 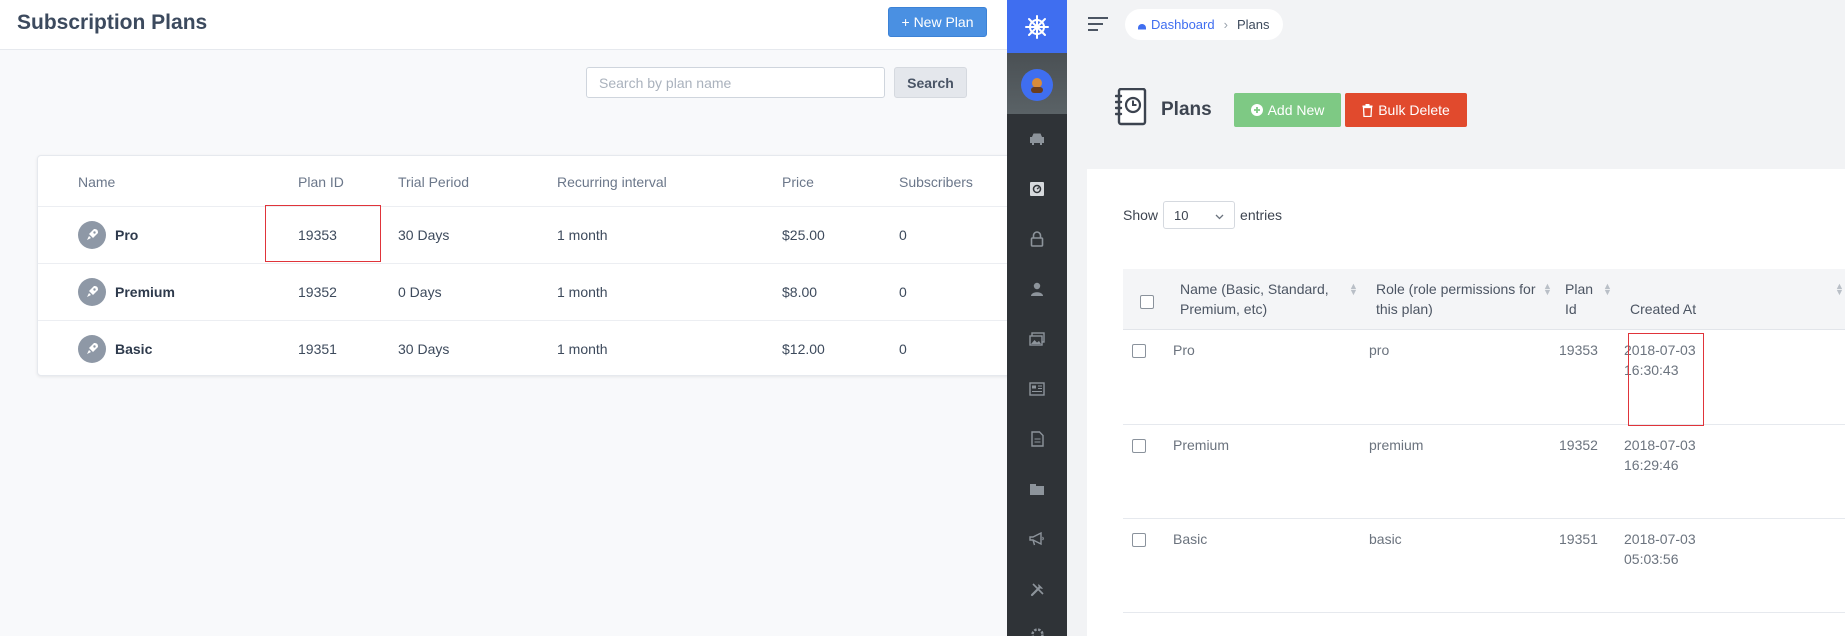 What do you see at coordinates (321, 182) in the screenshot?
I see `column-header-plan-id: Plan ID` at bounding box center [321, 182].